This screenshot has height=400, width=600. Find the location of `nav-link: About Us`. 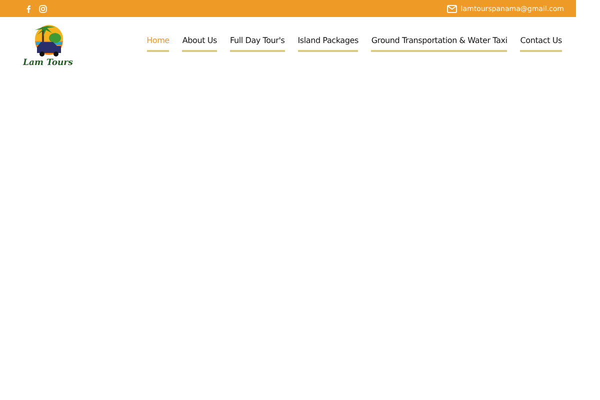

nav-link: About Us is located at coordinates (200, 44).